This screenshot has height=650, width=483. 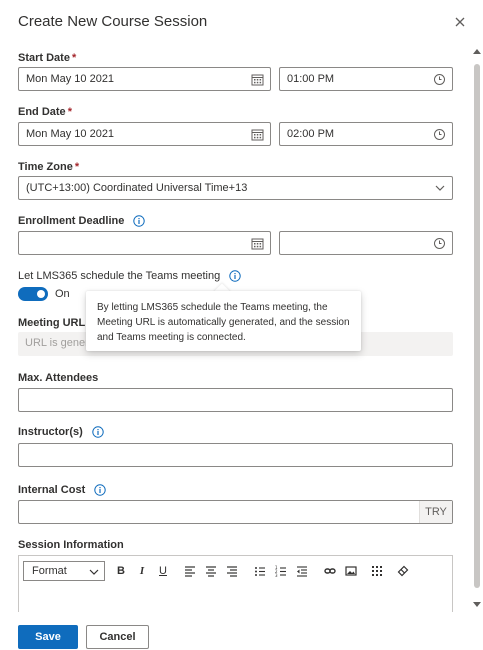 I want to click on bold-button: B, so click(x=121, y=571).